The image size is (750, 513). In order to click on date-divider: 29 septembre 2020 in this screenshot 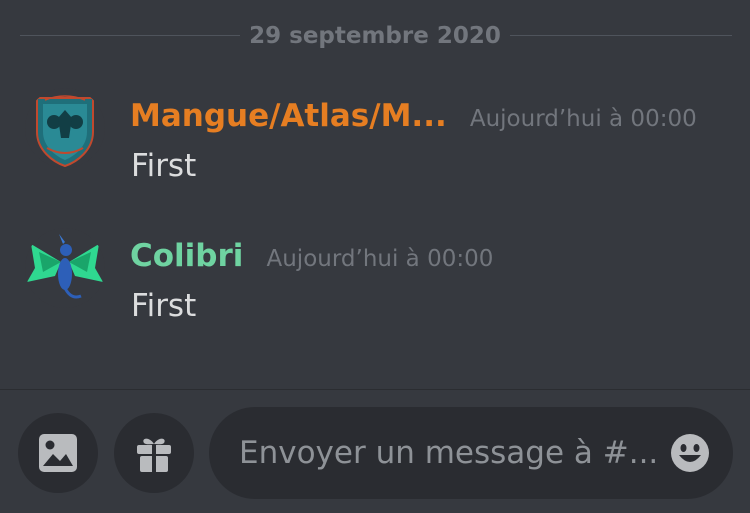, I will do `click(375, 36)`.